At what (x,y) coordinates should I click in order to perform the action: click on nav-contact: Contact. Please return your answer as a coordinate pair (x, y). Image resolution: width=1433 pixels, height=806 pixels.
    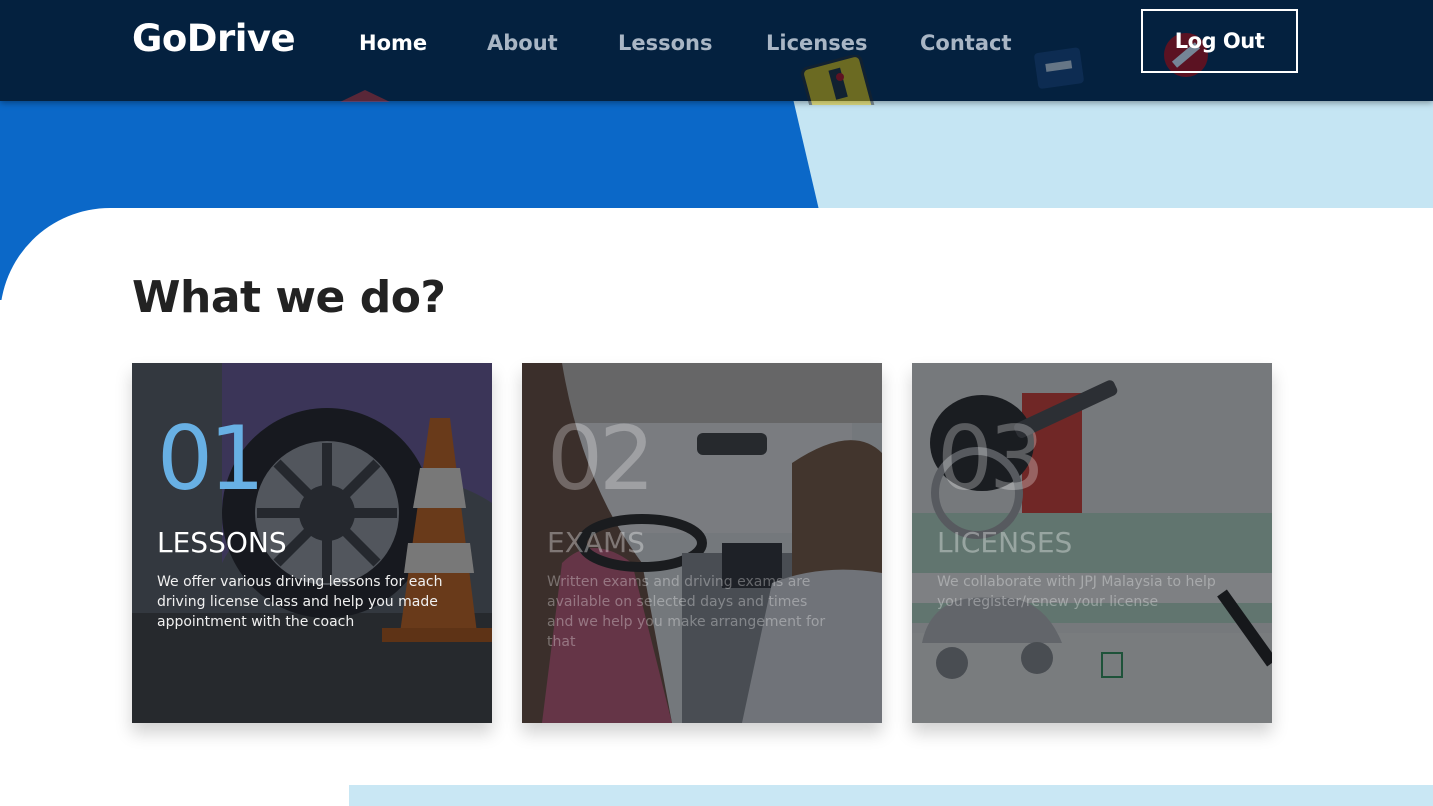
    Looking at the image, I should click on (966, 43).